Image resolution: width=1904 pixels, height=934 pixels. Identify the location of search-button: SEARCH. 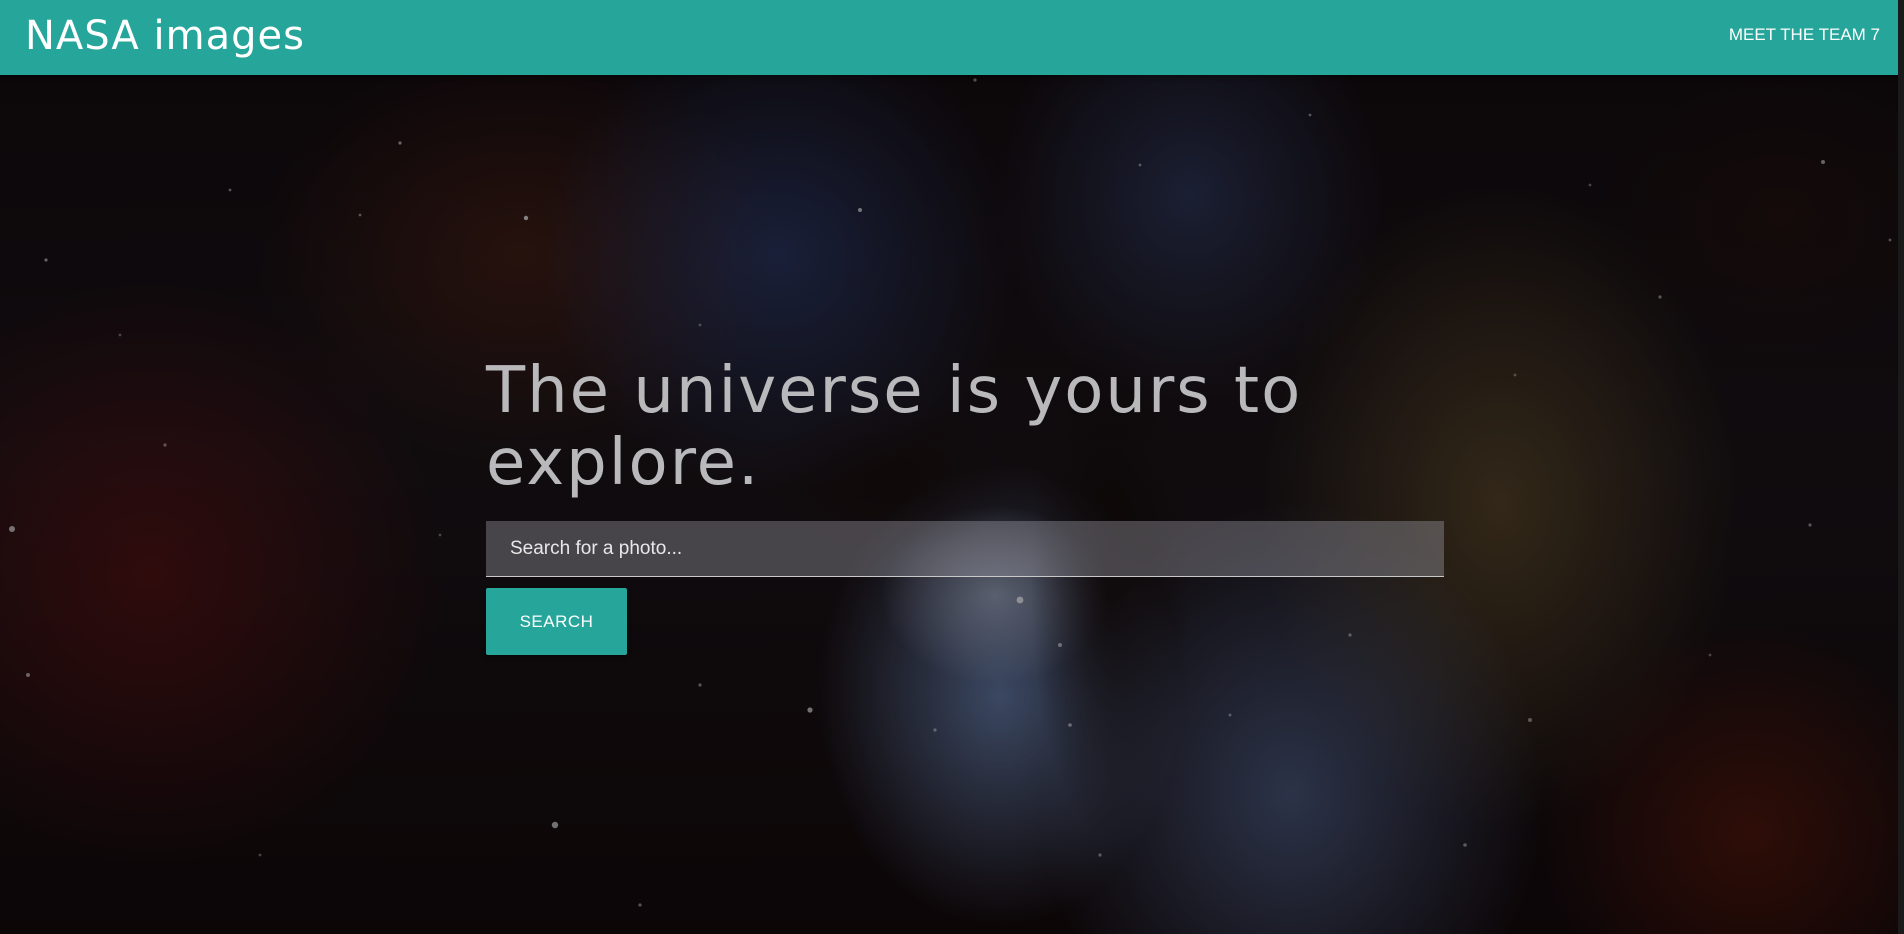
(556, 621).